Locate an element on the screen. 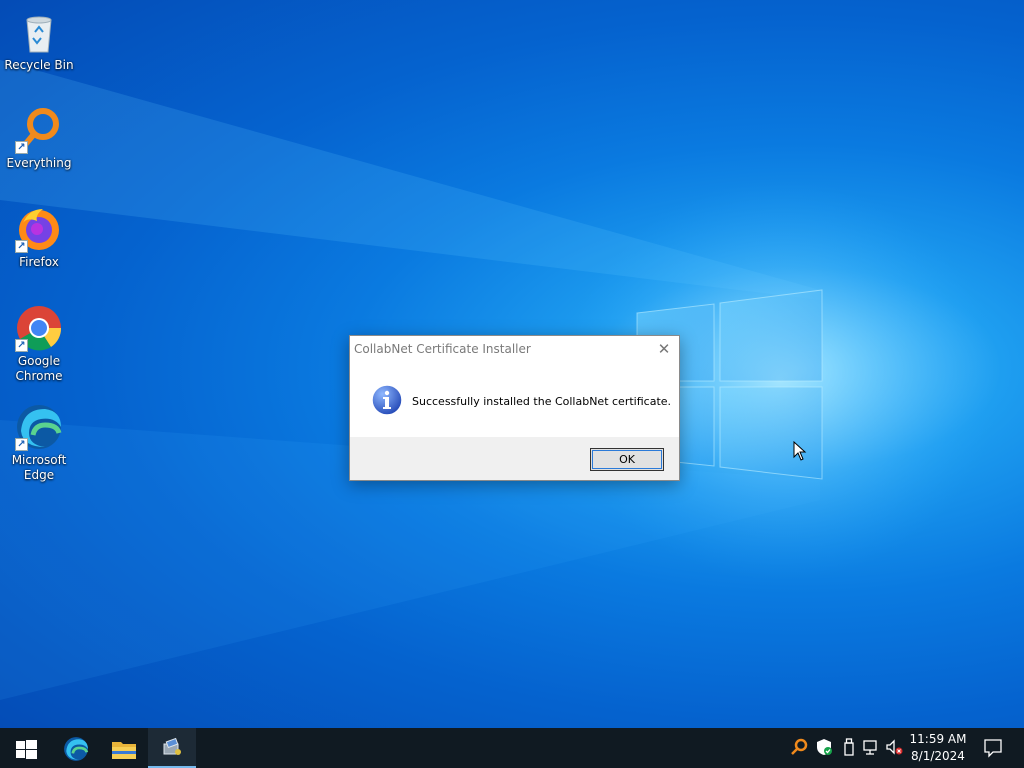 The height and width of the screenshot is (768, 1024). edge-icon is located at coordinates (76, 749).